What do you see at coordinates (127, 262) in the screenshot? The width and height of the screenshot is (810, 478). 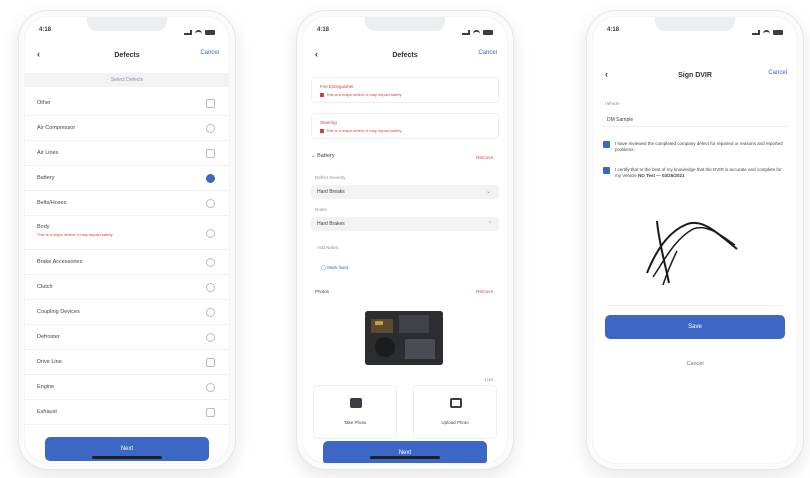 I see `list-item: Brake Accessories` at bounding box center [127, 262].